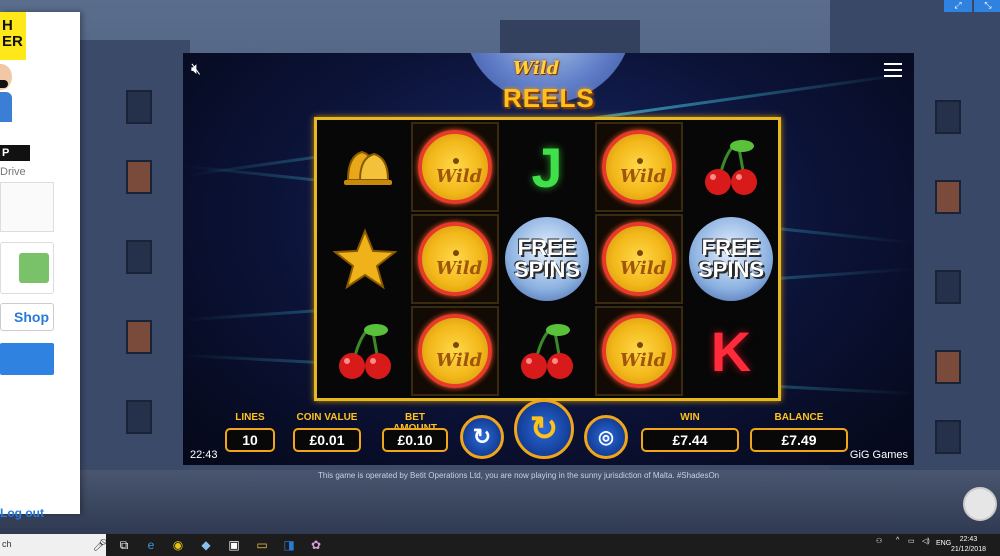  Describe the element at coordinates (151, 545) in the screenshot. I see `edge-icon: e` at that location.